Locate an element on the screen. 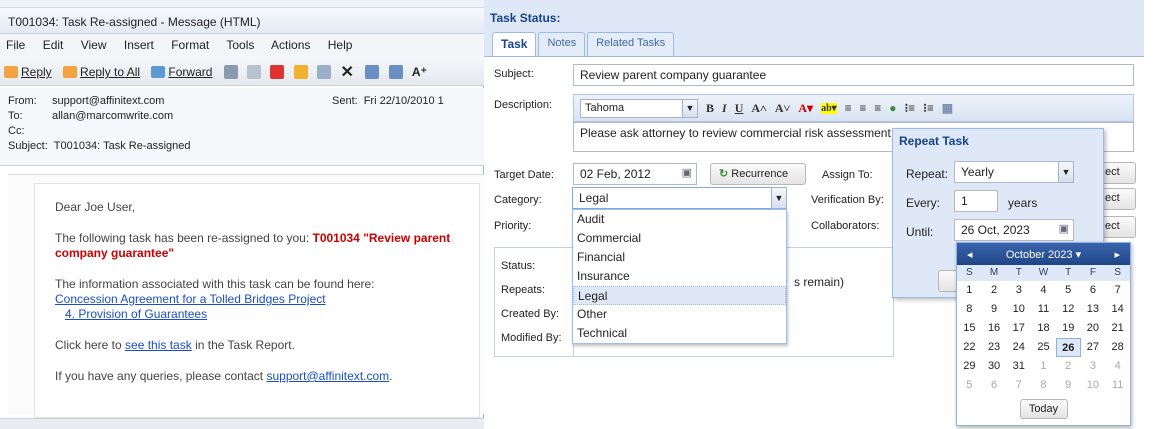  until-date-input: 26 Oct, 2023 ▣ is located at coordinates (1014, 230).